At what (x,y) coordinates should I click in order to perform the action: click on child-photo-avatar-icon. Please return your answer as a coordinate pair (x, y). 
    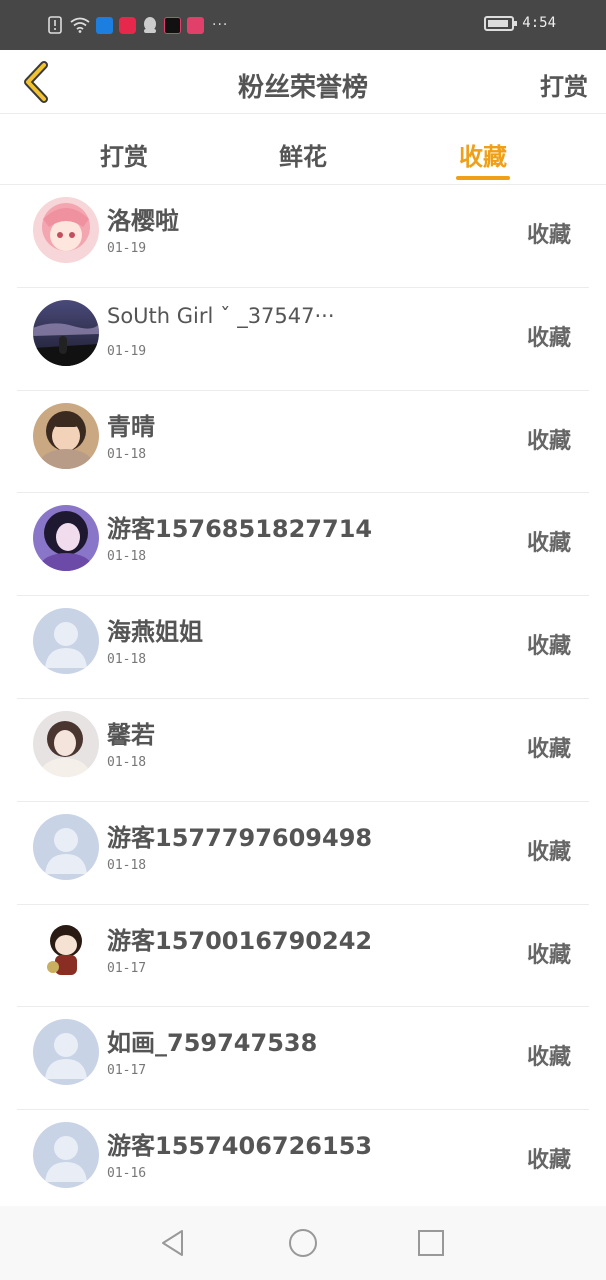
    Looking at the image, I should click on (66, 435).